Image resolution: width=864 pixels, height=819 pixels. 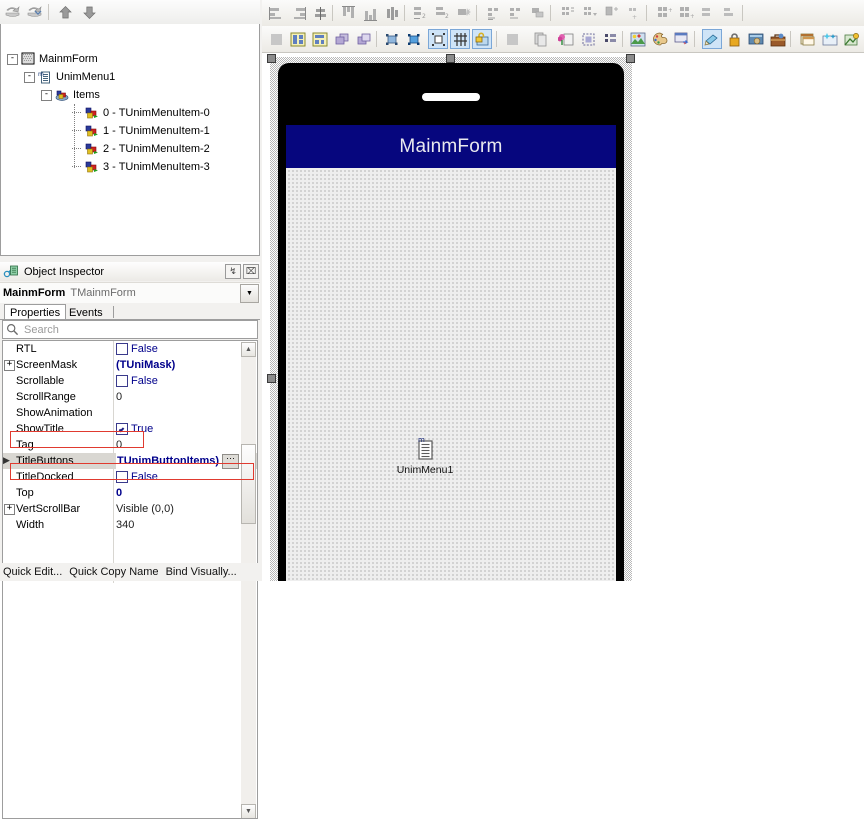 What do you see at coordinates (271, 58) in the screenshot?
I see `selection-handle-top-left` at bounding box center [271, 58].